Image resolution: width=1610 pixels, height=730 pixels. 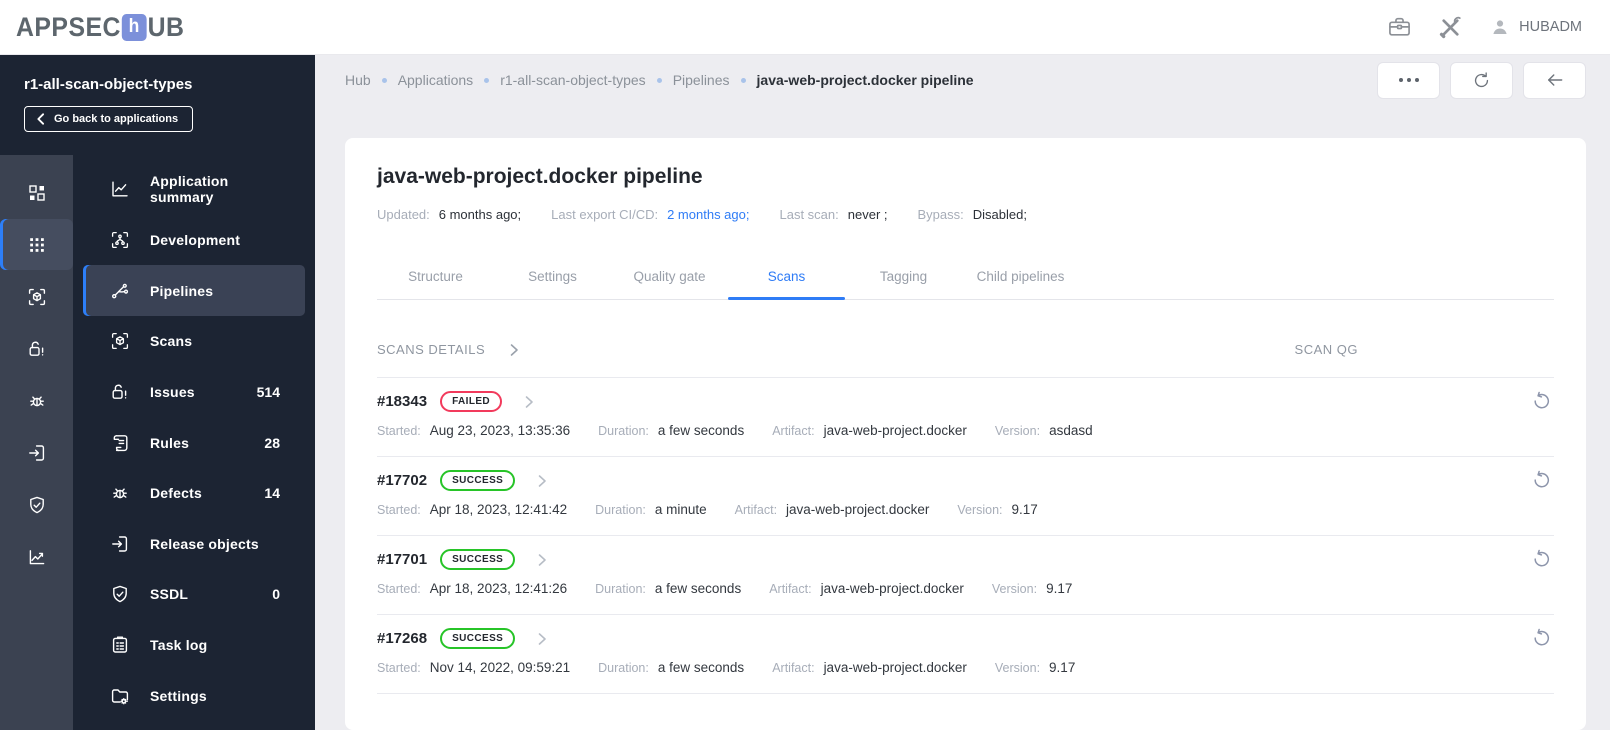 I want to click on logo-prefix: APPSEC, so click(x=68, y=26).